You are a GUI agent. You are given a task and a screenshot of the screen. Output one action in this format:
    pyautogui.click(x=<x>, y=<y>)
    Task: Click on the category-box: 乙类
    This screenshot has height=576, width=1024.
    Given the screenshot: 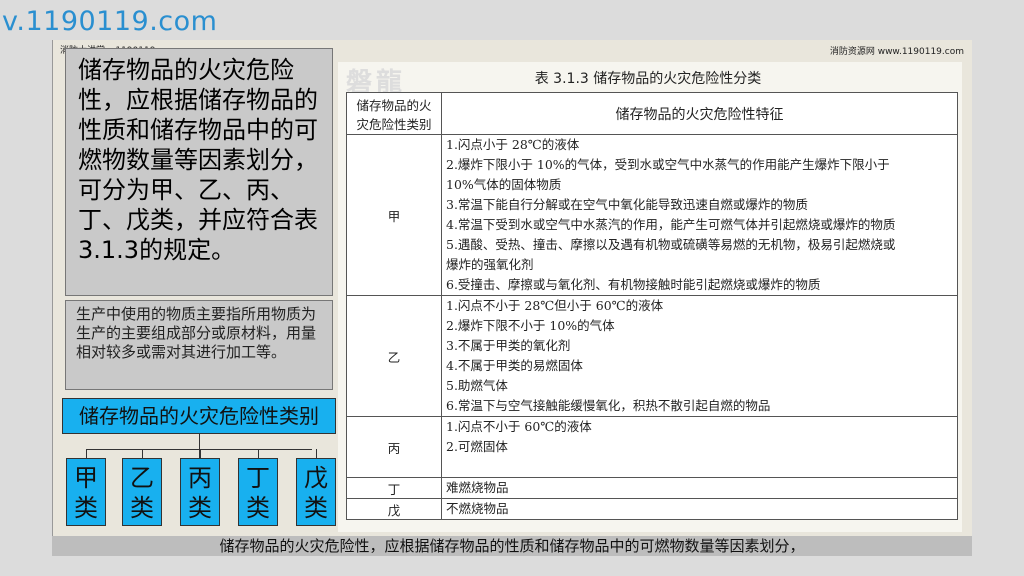 What is the action you would take?
    pyautogui.click(x=142, y=492)
    